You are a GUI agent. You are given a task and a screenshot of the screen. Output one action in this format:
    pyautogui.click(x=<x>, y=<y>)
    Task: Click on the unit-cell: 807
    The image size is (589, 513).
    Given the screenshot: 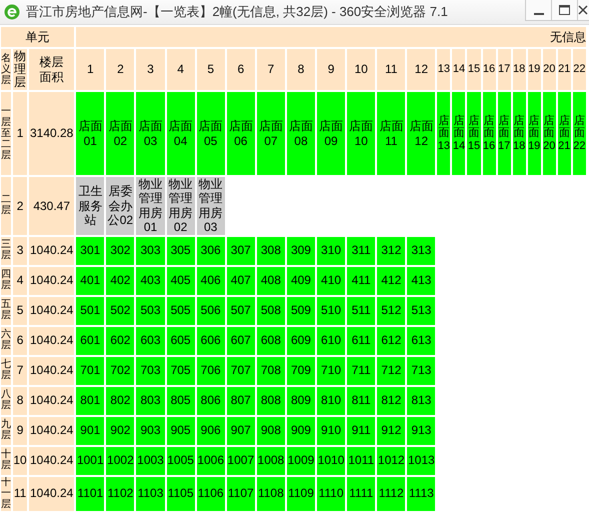 What is the action you would take?
    pyautogui.click(x=240, y=400)
    